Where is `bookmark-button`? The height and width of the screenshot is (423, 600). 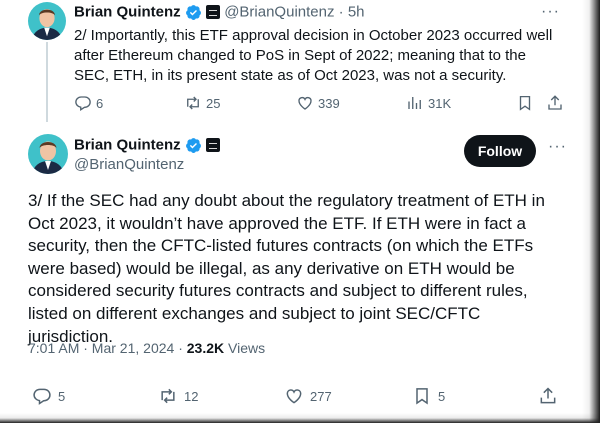 bookmark-button is located at coordinates (525, 103).